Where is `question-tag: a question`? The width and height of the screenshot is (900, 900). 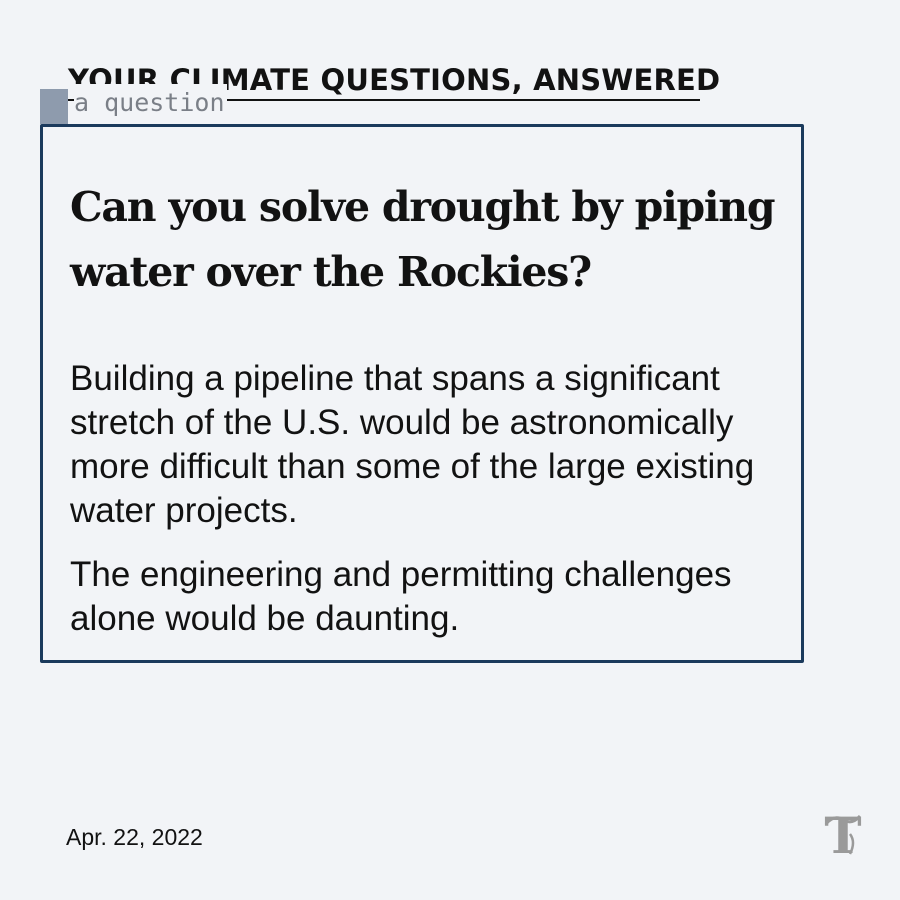
question-tag: a question is located at coordinates (150, 103).